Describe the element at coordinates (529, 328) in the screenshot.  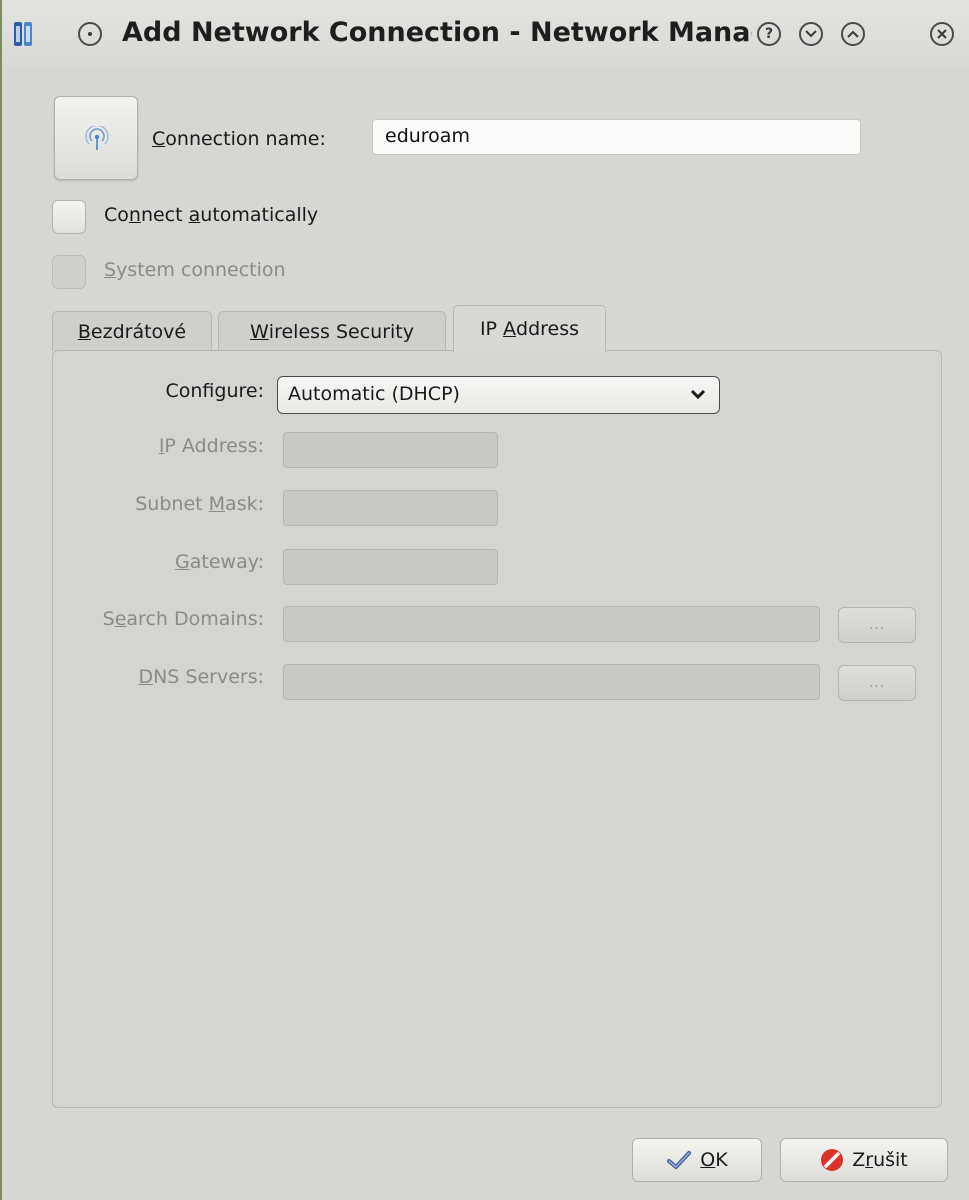
I see `tab-ip-address: IP Address` at that location.